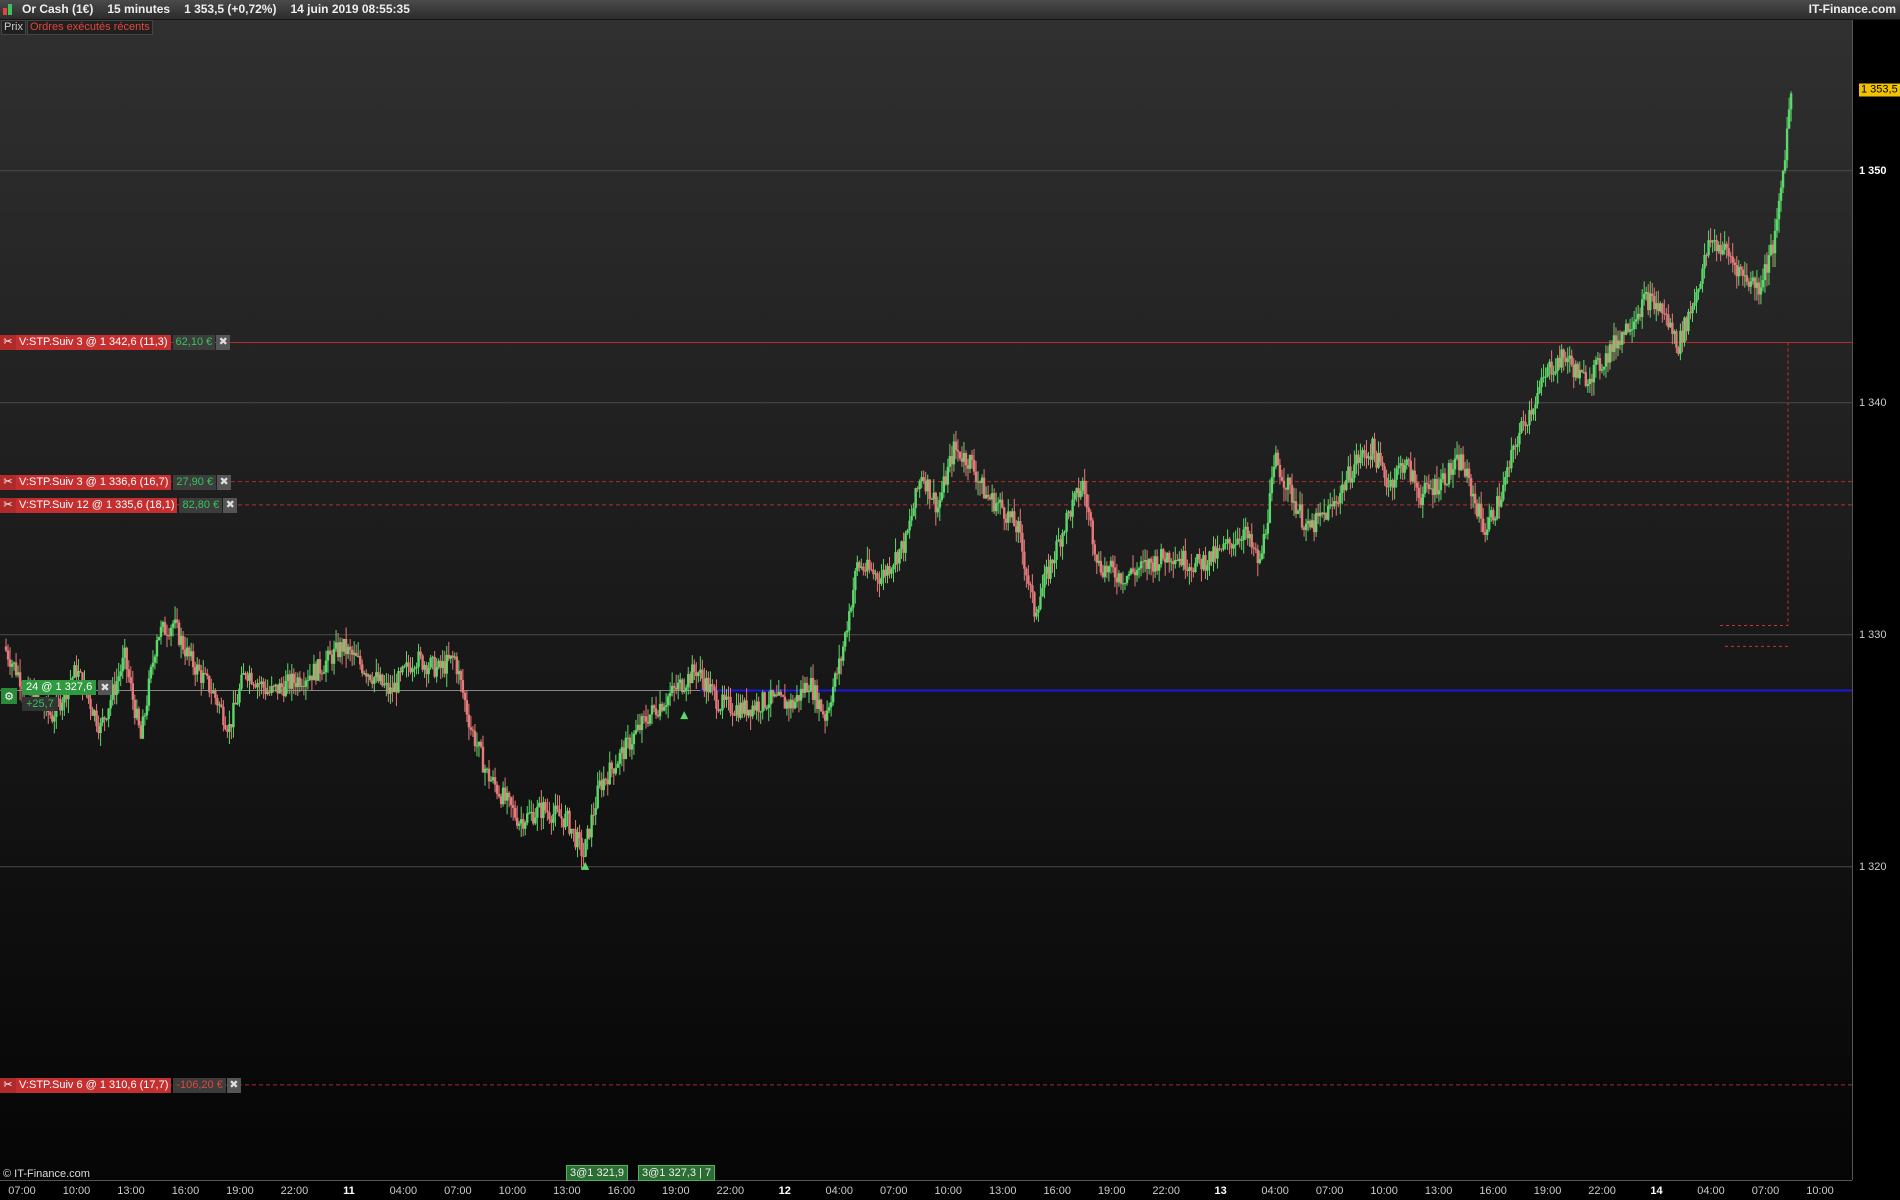 This screenshot has width=1900, height=1200. What do you see at coordinates (350, 9) in the screenshot?
I see `timestamp: 14 juin 2019 08:55:35` at bounding box center [350, 9].